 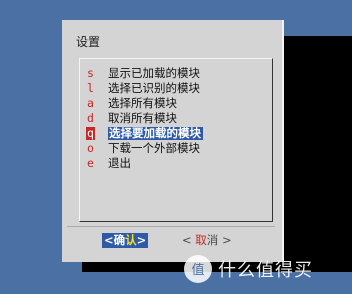 I want to click on menu-item-label: 选择已识别的模块, so click(x=154, y=88).